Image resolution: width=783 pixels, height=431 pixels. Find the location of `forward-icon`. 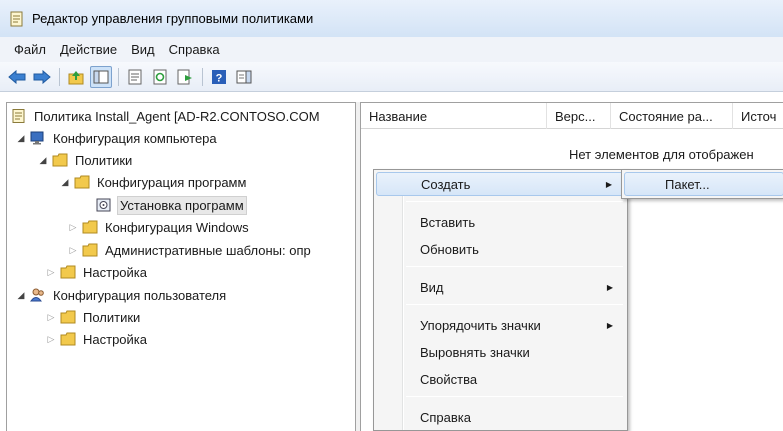

forward-icon is located at coordinates (42, 76).